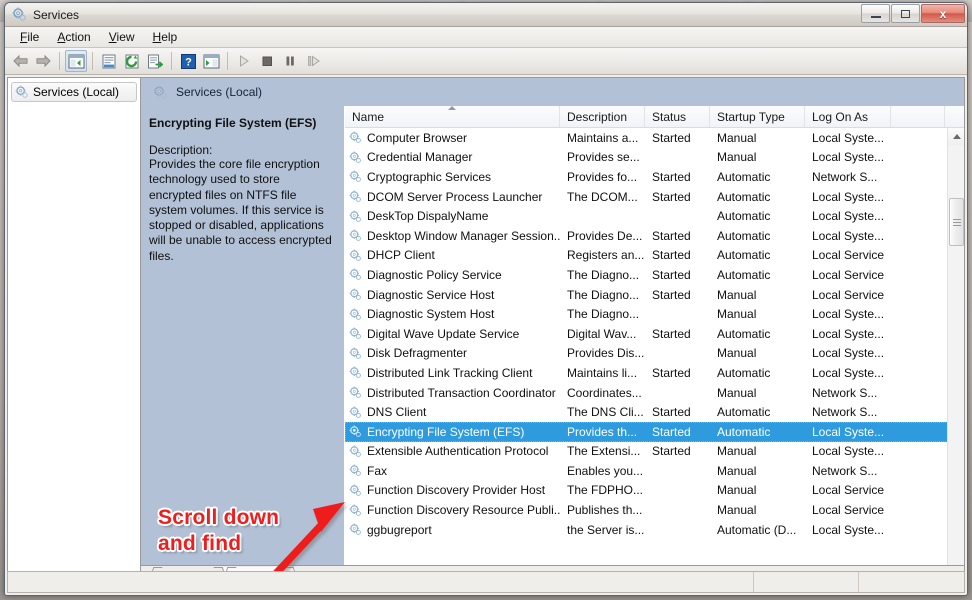  What do you see at coordinates (955, 356) in the screenshot?
I see `list-vertical-scrollbar` at bounding box center [955, 356].